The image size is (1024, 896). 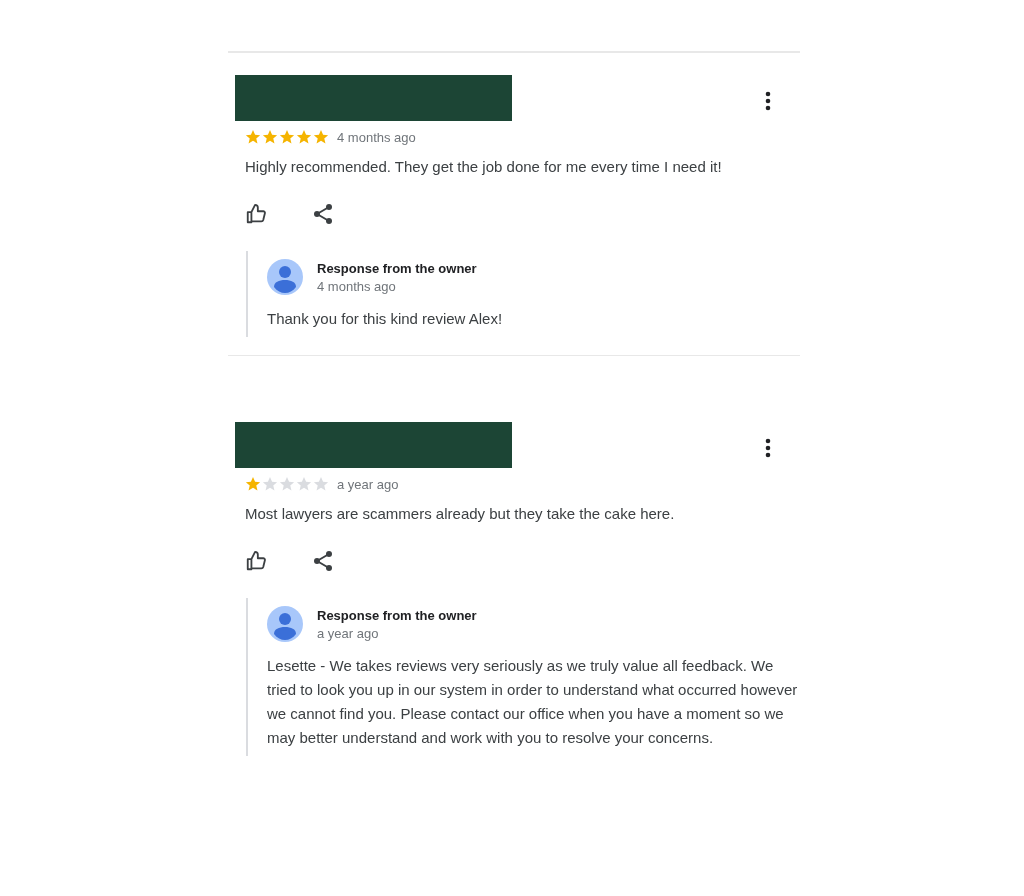 What do you see at coordinates (376, 137) in the screenshot?
I see `review-time: 4 months ago` at bounding box center [376, 137].